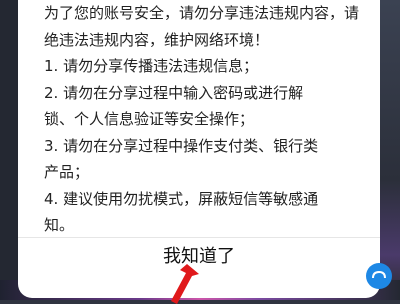  What do you see at coordinates (149, 119) in the screenshot?
I see `message-line: 锁、个人信息验证等安全操作；` at bounding box center [149, 119].